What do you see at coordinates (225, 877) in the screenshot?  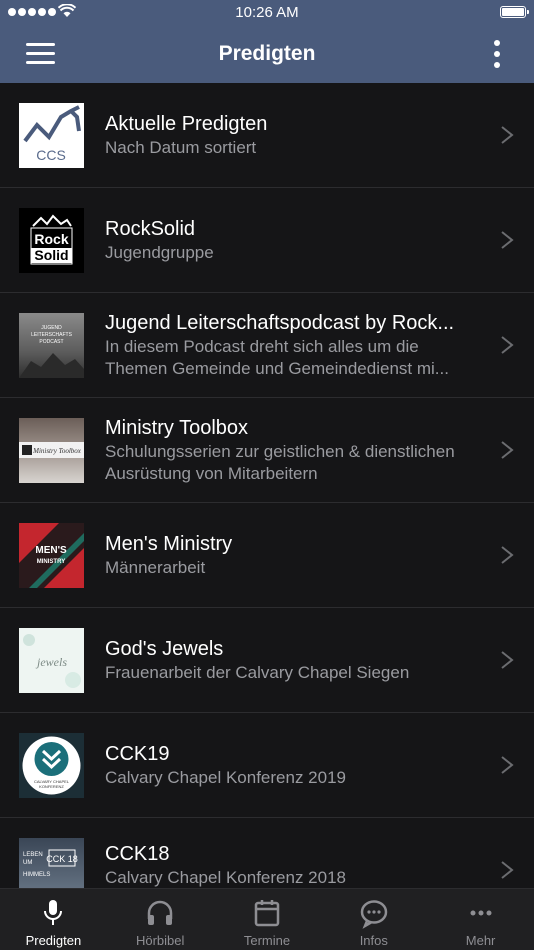 I see `item-subtitle: Calvary Chapel Konferenz 2018` at bounding box center [225, 877].